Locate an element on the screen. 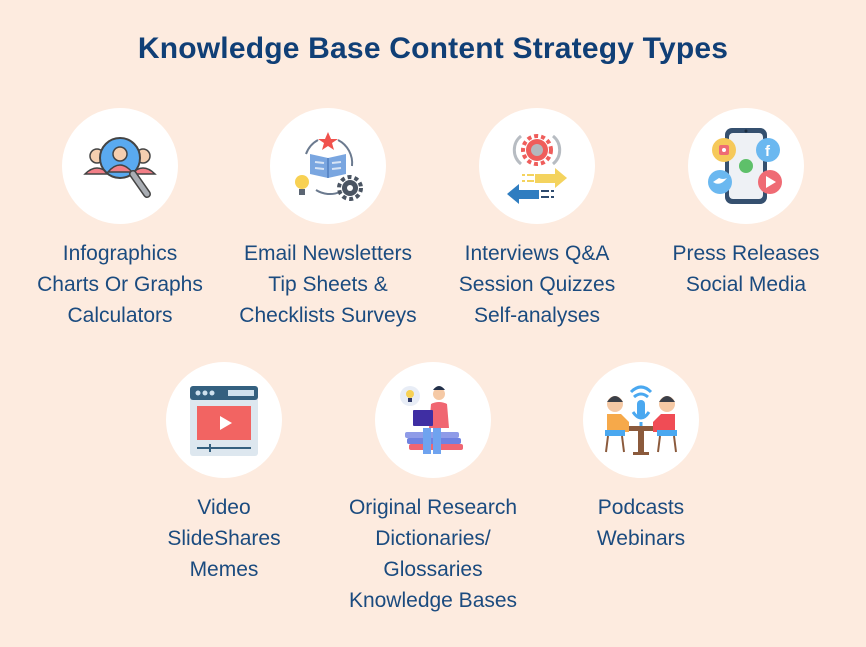 The image size is (866, 647). podcast-microphone-icon is located at coordinates (641, 420).